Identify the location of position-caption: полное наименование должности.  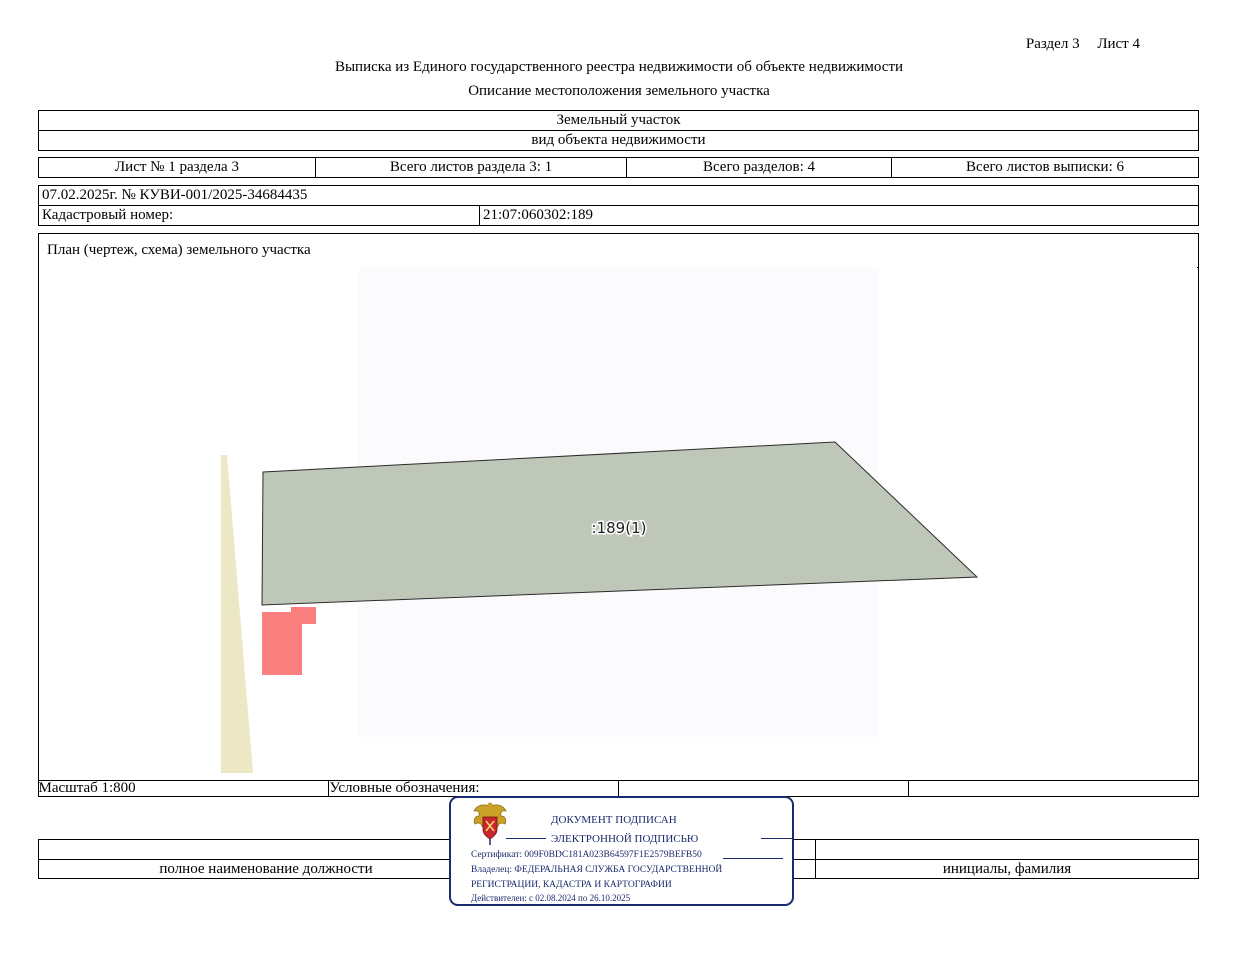
(266, 868).